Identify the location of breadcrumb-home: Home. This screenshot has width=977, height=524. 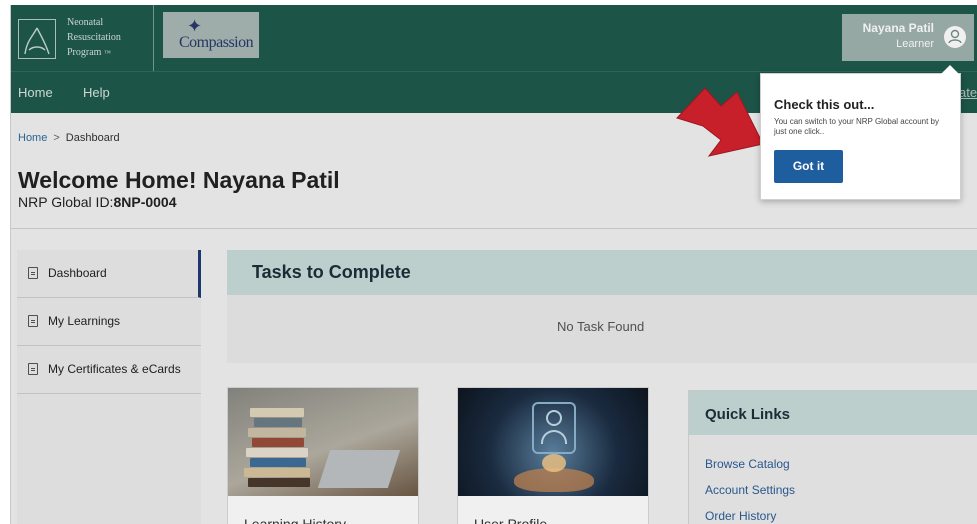
(32, 138).